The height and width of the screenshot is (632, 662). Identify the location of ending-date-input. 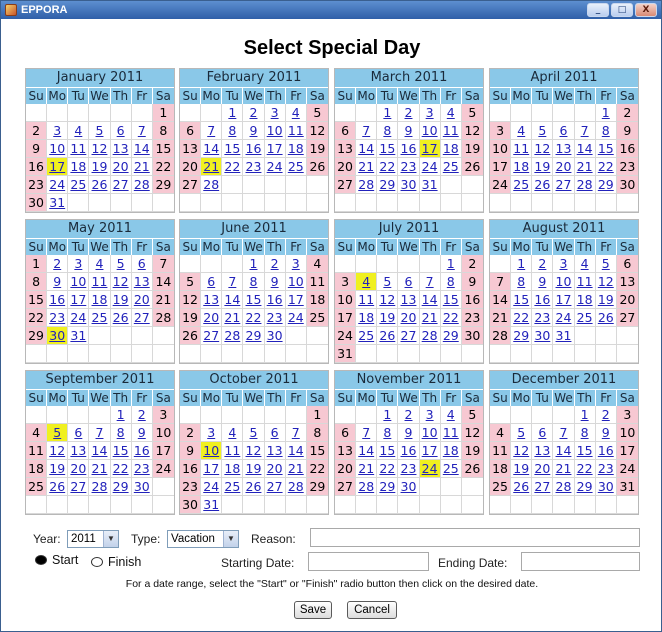
(580, 561).